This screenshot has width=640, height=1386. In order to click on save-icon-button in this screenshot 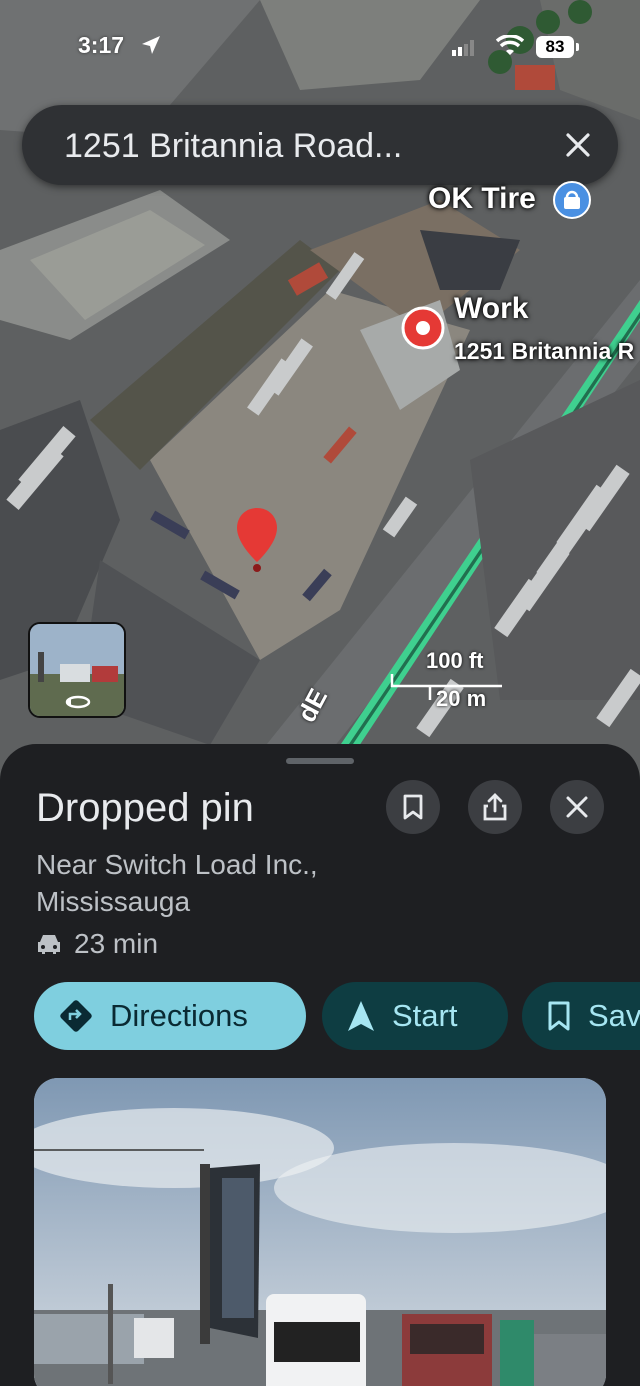, I will do `click(413, 807)`.